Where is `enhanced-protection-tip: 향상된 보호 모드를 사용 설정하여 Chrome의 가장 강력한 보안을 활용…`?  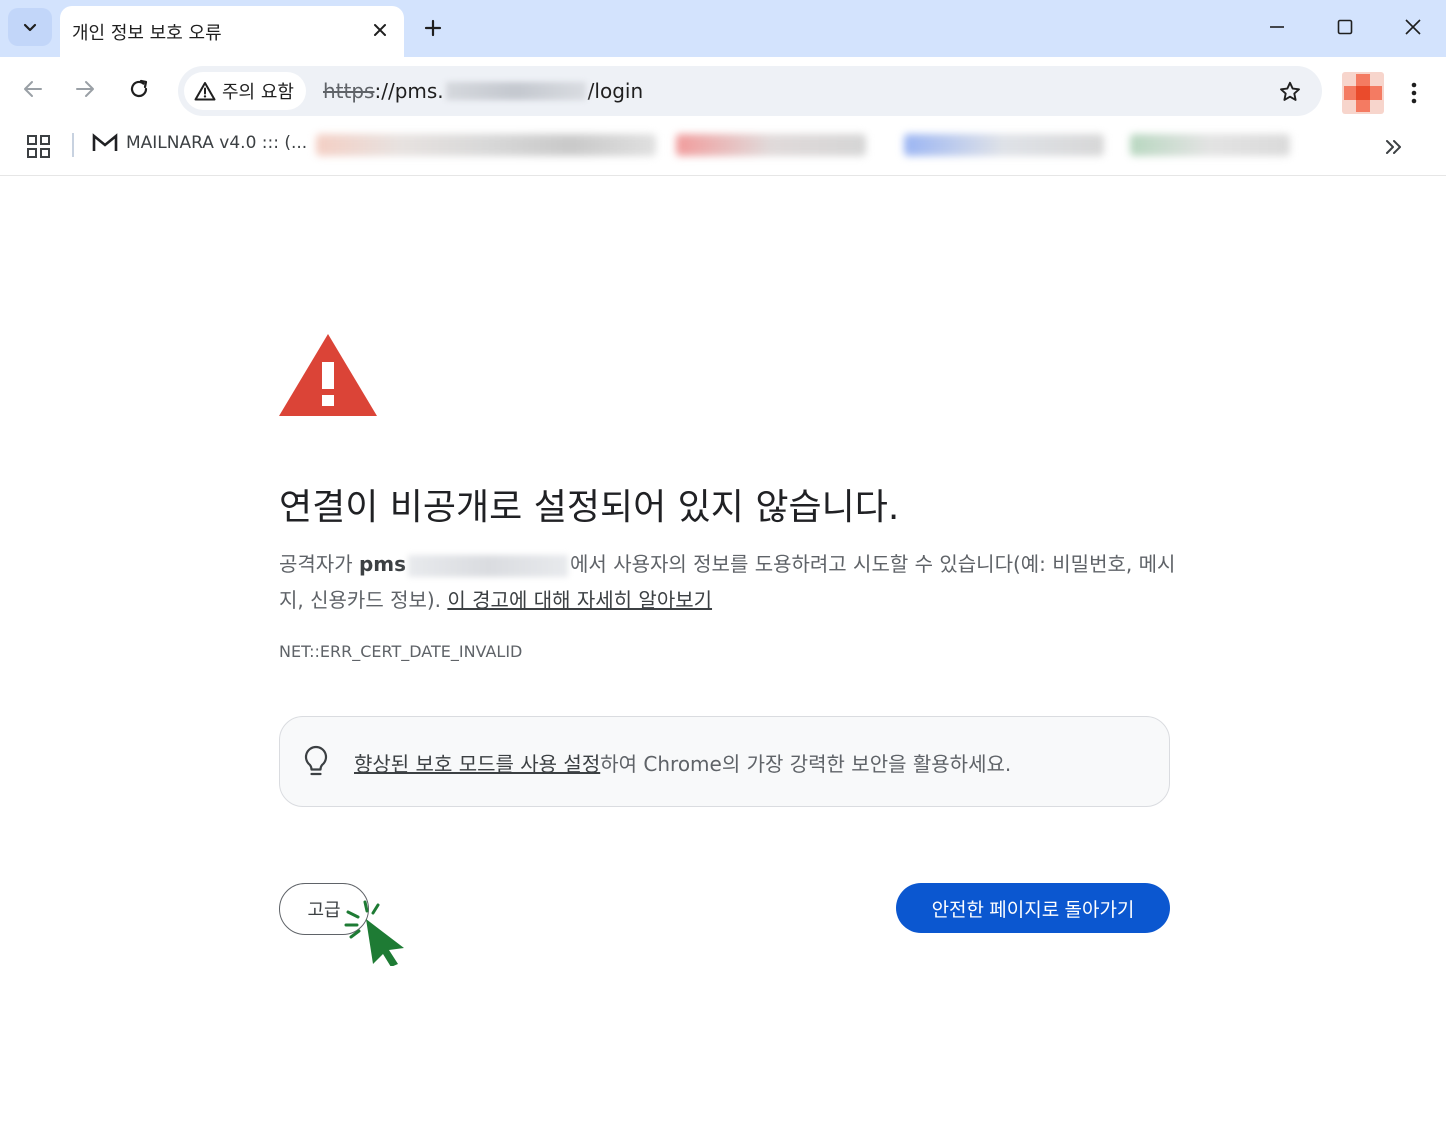
enhanced-protection-tip: 향상된 보호 모드를 사용 설정하여 Chrome의 가장 강력한 보안을 활용… is located at coordinates (724, 761).